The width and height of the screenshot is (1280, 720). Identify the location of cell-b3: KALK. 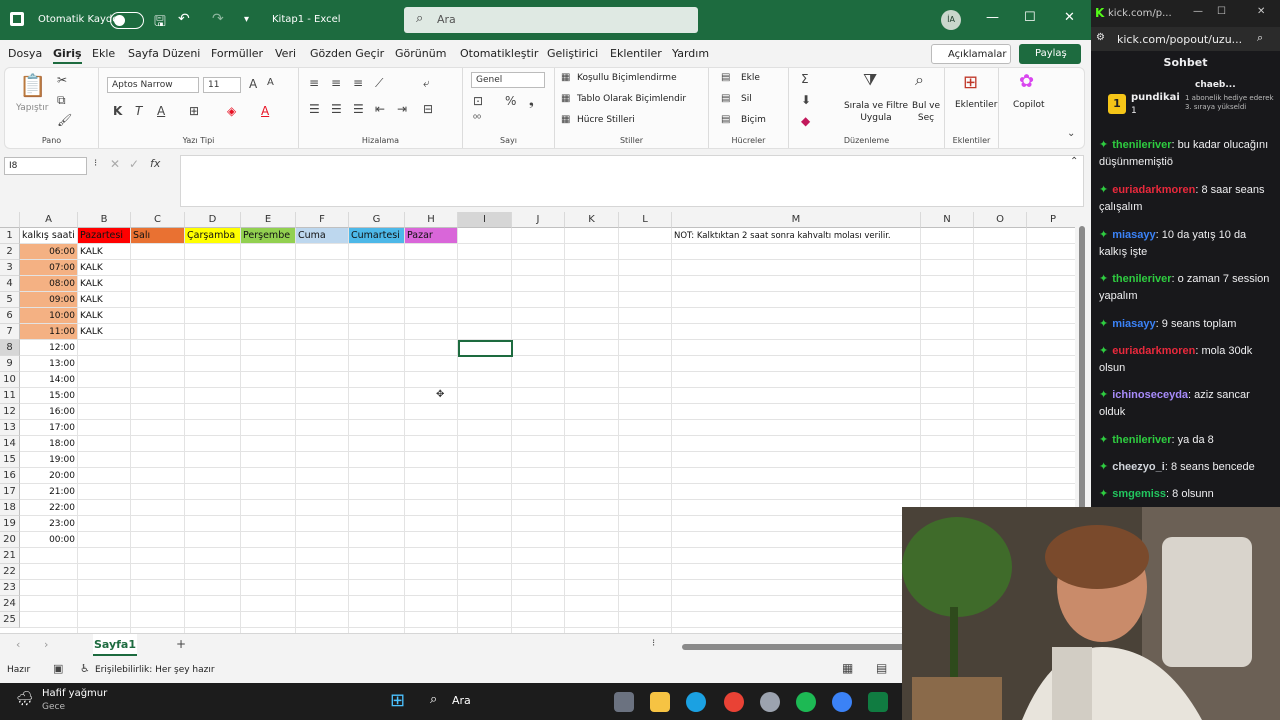
(104, 268).